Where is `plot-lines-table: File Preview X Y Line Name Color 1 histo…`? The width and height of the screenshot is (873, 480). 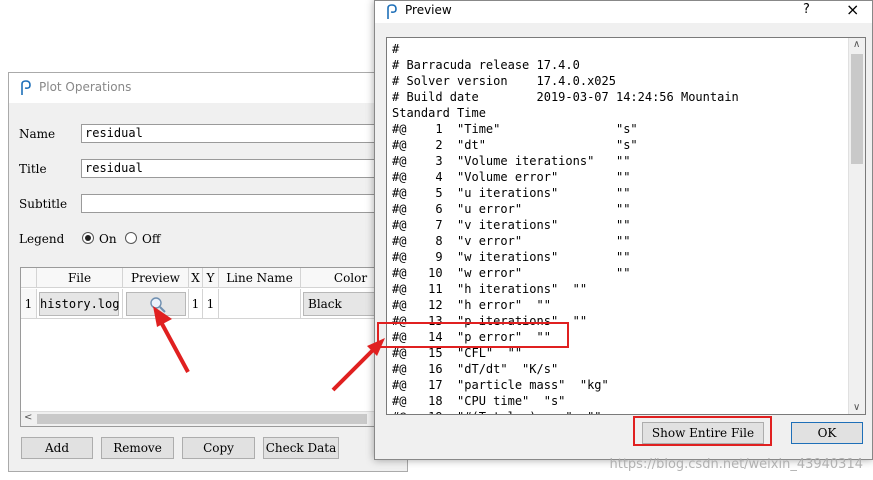 plot-lines-table: File Preview X Y Line Name Color 1 histo… is located at coordinates (210, 347).